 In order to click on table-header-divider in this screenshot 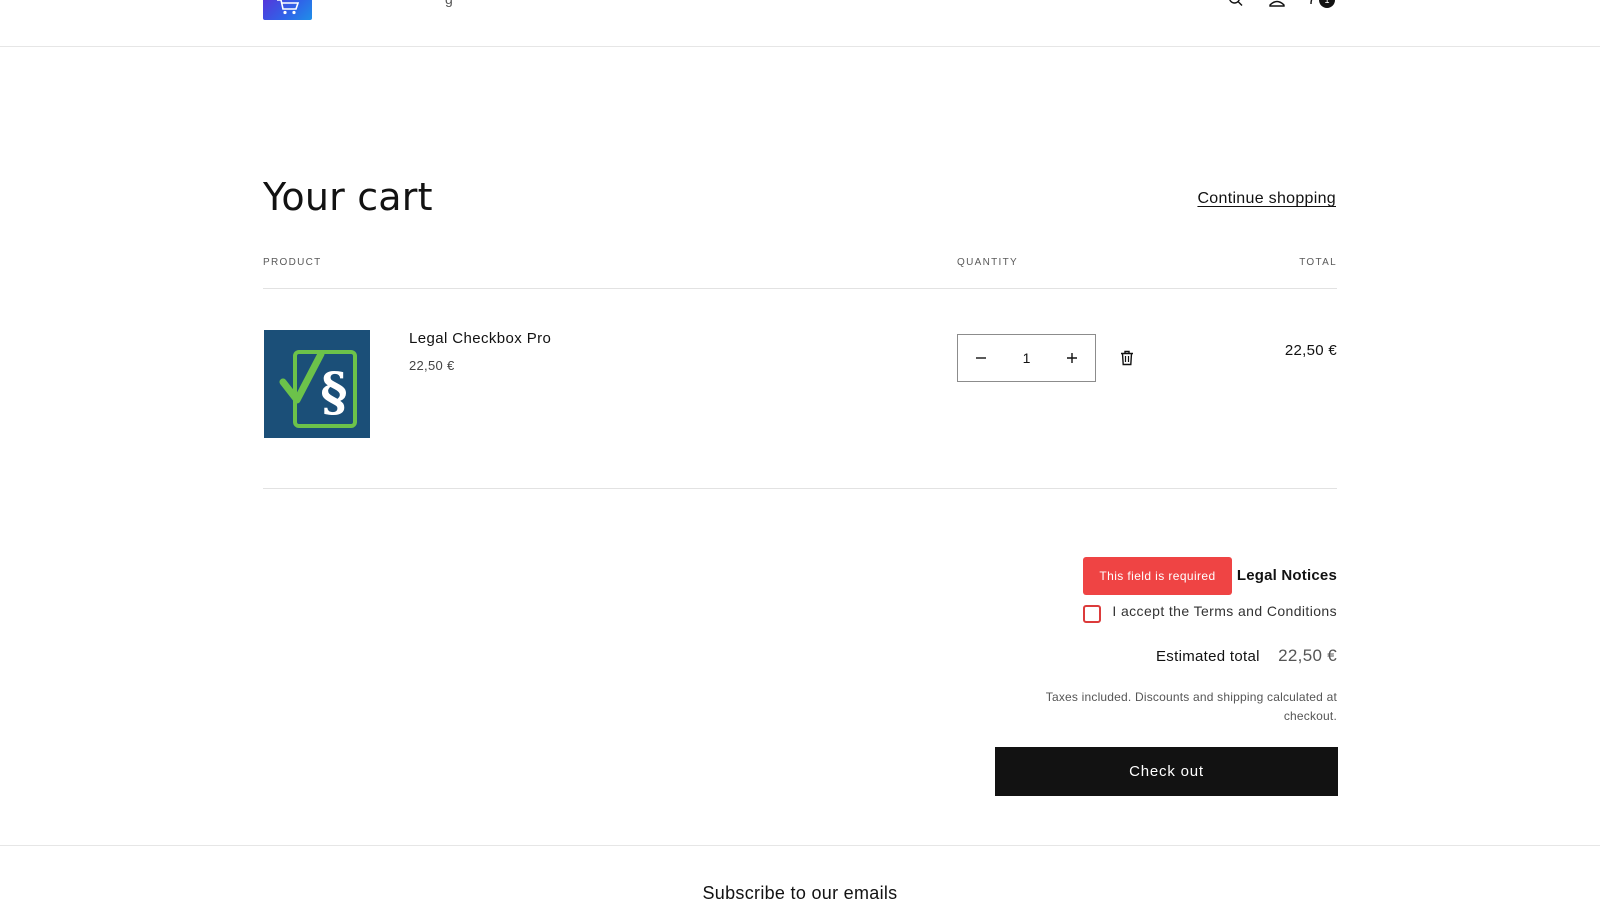, I will do `click(800, 288)`.